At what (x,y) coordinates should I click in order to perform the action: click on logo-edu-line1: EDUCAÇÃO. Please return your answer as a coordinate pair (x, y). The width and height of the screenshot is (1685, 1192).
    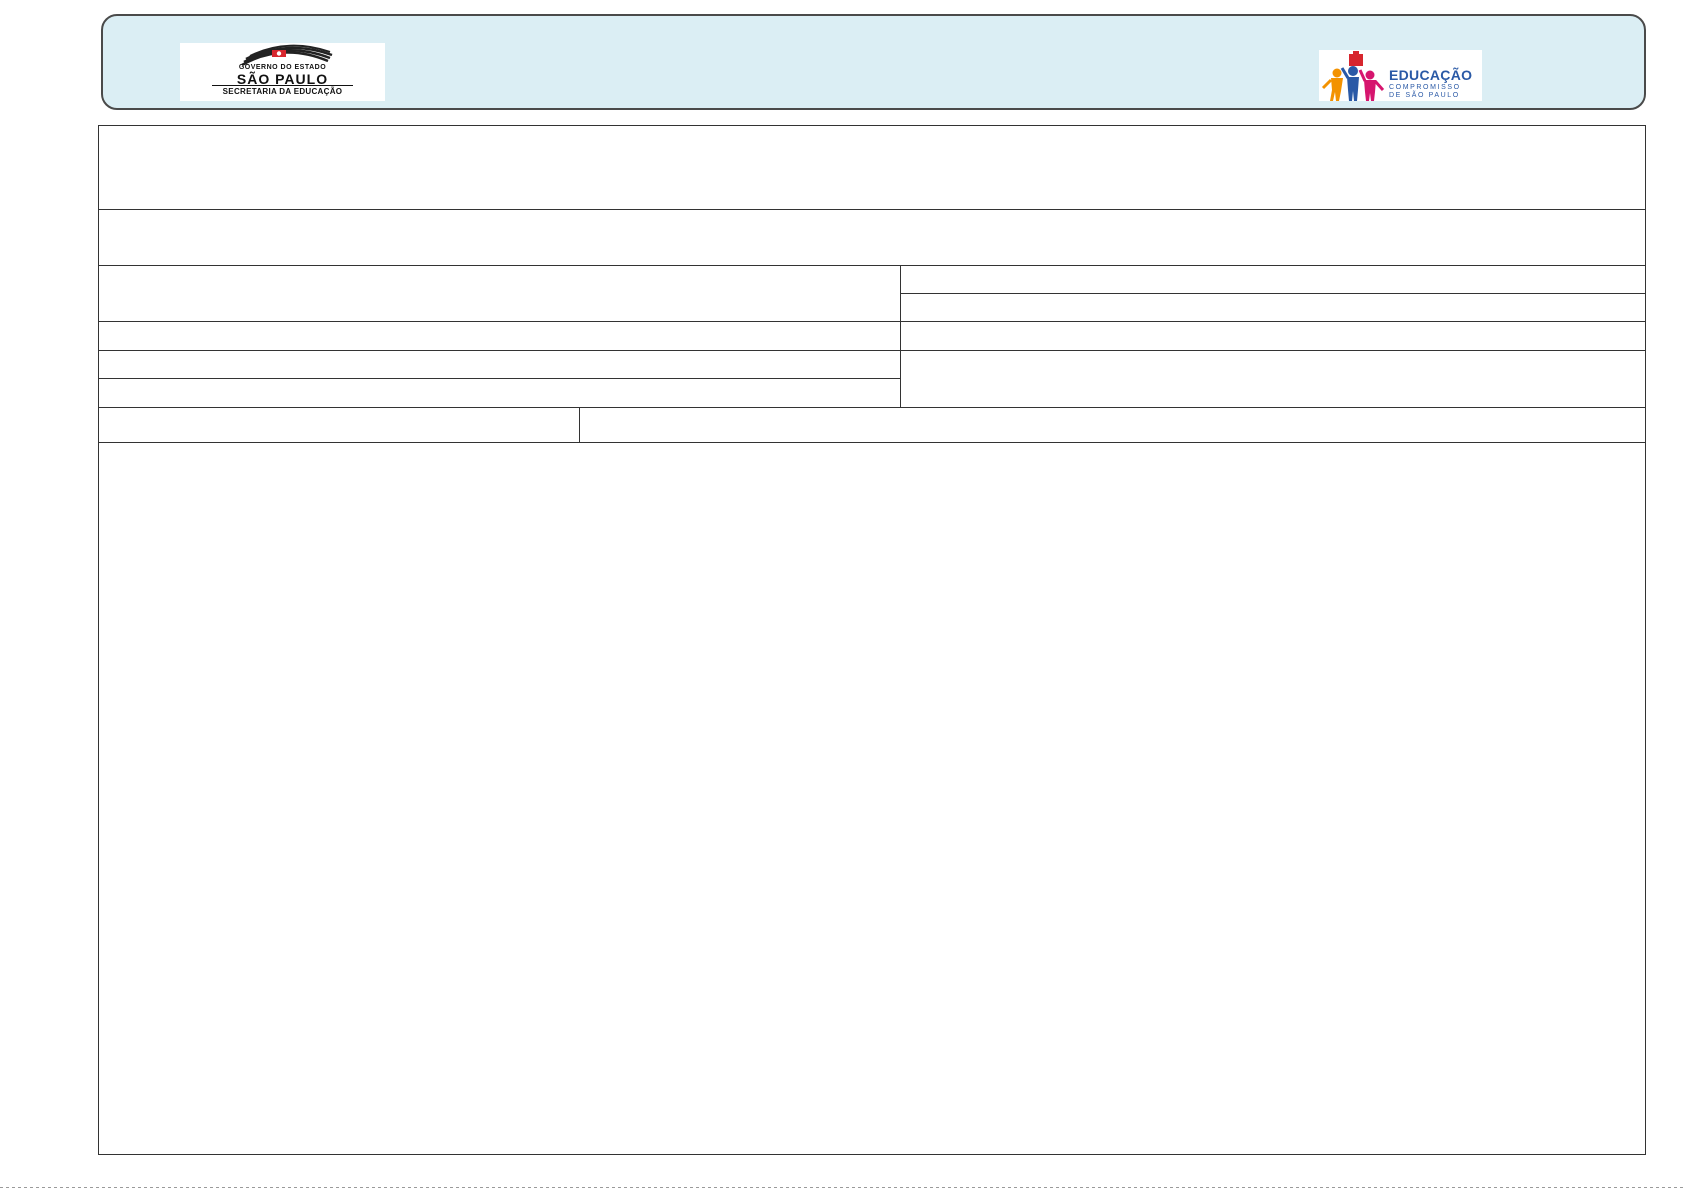
    Looking at the image, I should click on (1431, 75).